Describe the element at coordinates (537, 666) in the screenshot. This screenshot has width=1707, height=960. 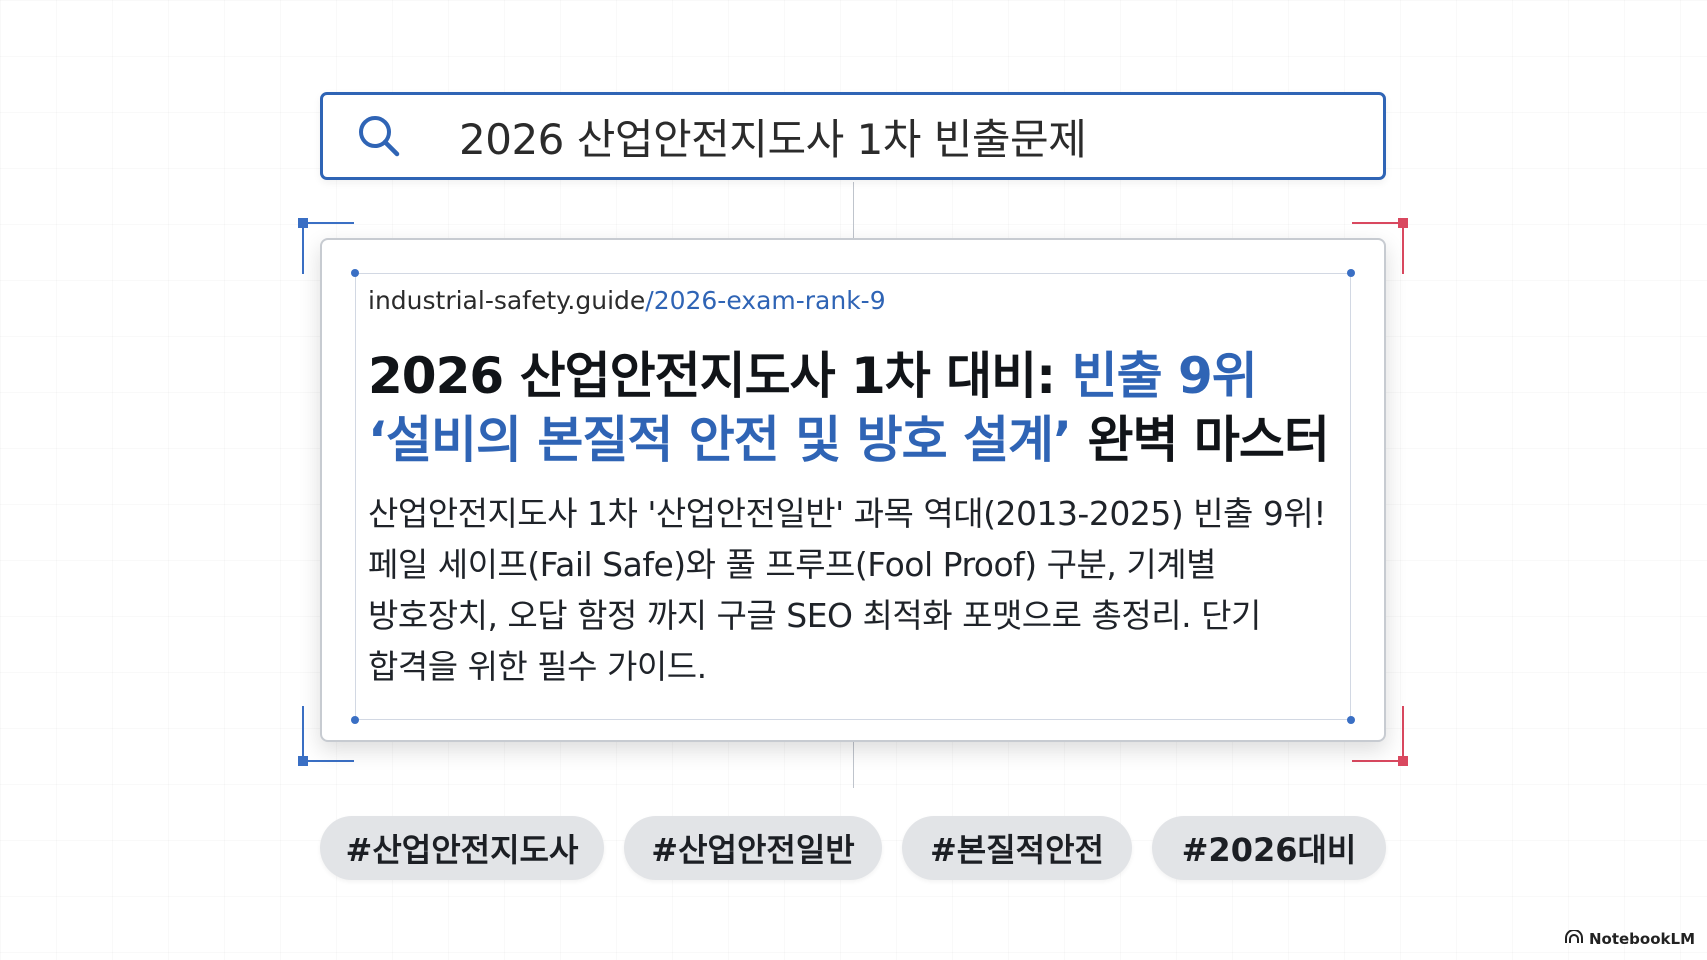
I see `snippet-line: 합격을 위한 필수 가이드.` at that location.